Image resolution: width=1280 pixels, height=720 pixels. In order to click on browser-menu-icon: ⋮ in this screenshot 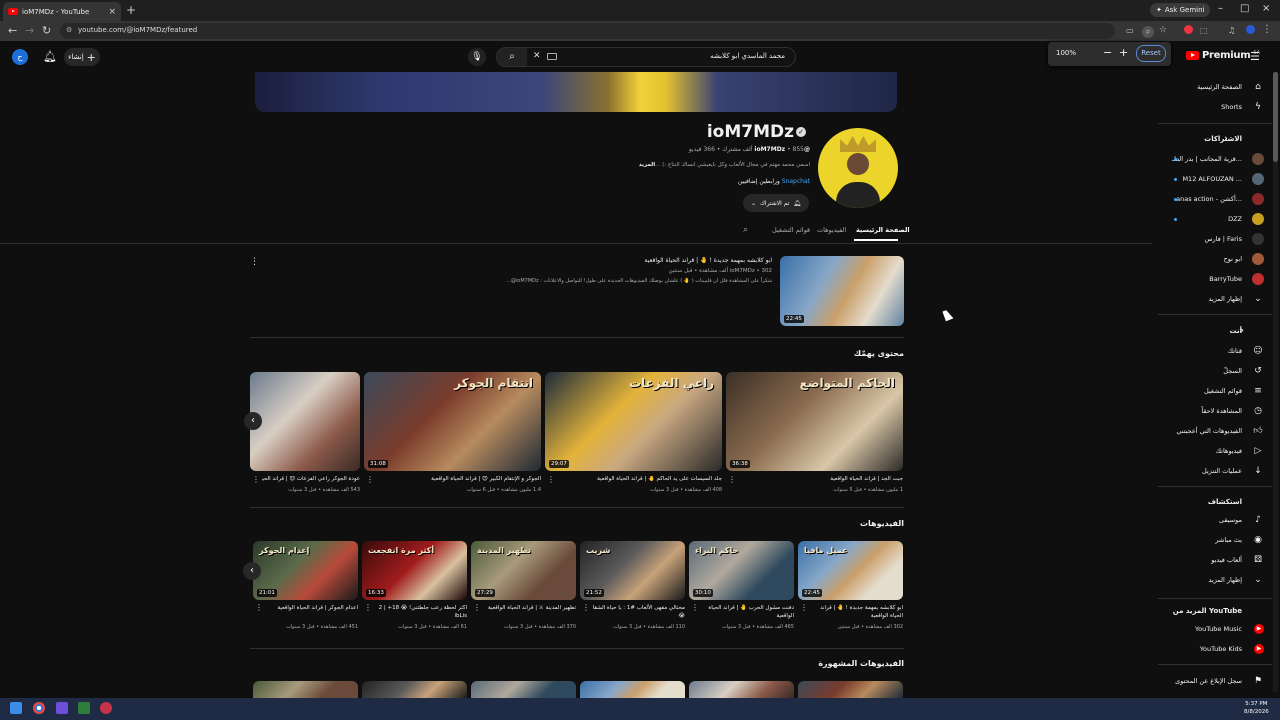, I will do `click(1267, 29)`.